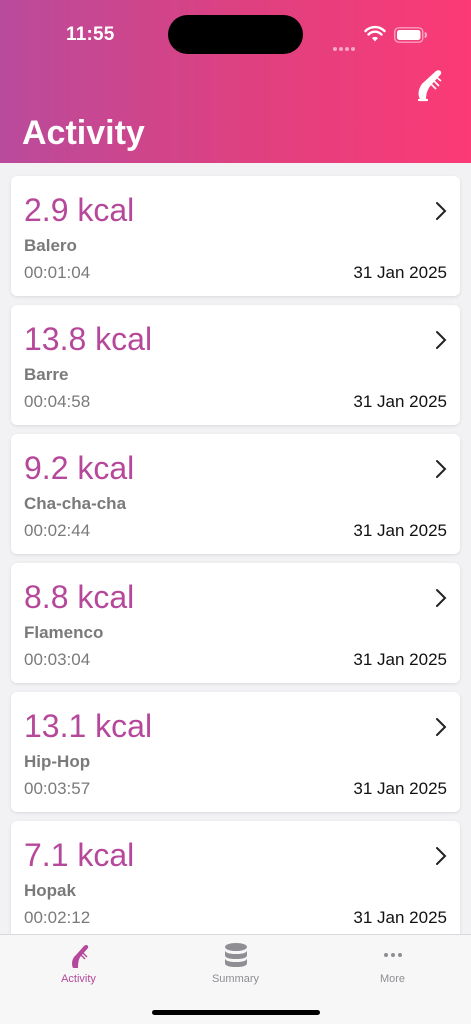 The height and width of the screenshot is (1024, 471). Describe the element at coordinates (235, 623) in the screenshot. I see `activity-card: 8.8 kcal Flamenco 00:03:04 31 Jan 2025` at that location.